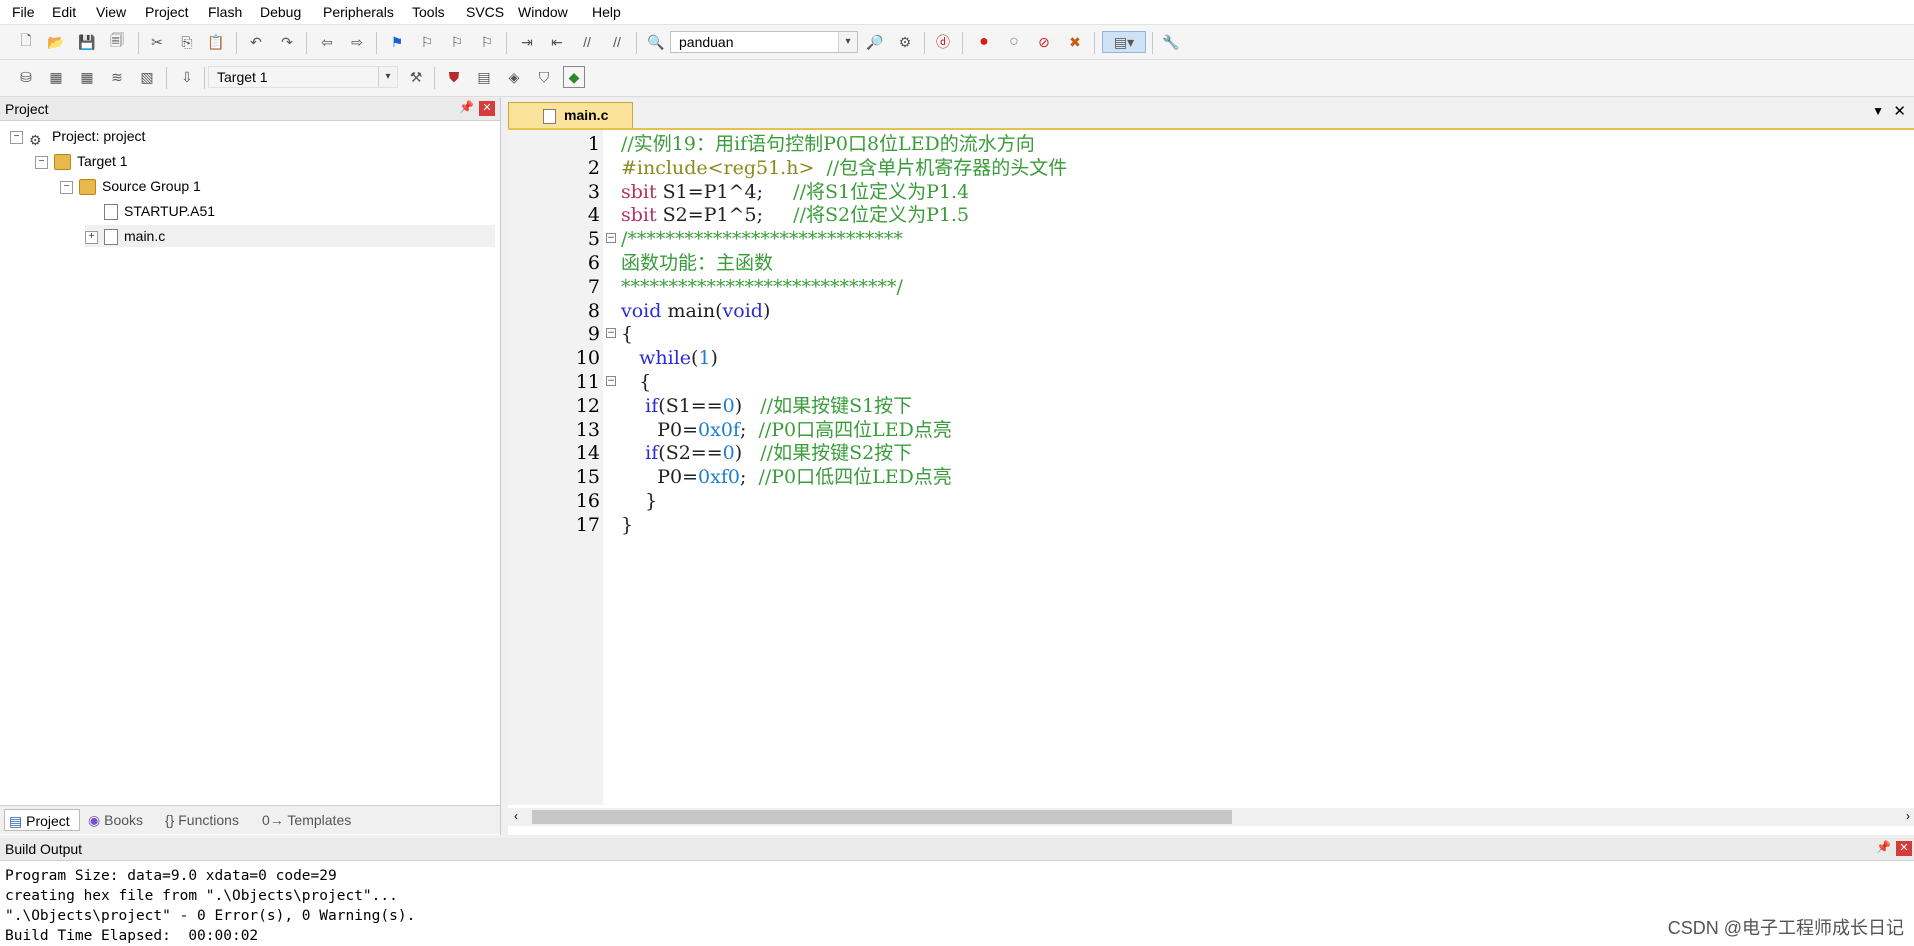 The width and height of the screenshot is (1914, 946). Describe the element at coordinates (306, 820) in the screenshot. I see `tab-templates: 0→ Templates` at that location.